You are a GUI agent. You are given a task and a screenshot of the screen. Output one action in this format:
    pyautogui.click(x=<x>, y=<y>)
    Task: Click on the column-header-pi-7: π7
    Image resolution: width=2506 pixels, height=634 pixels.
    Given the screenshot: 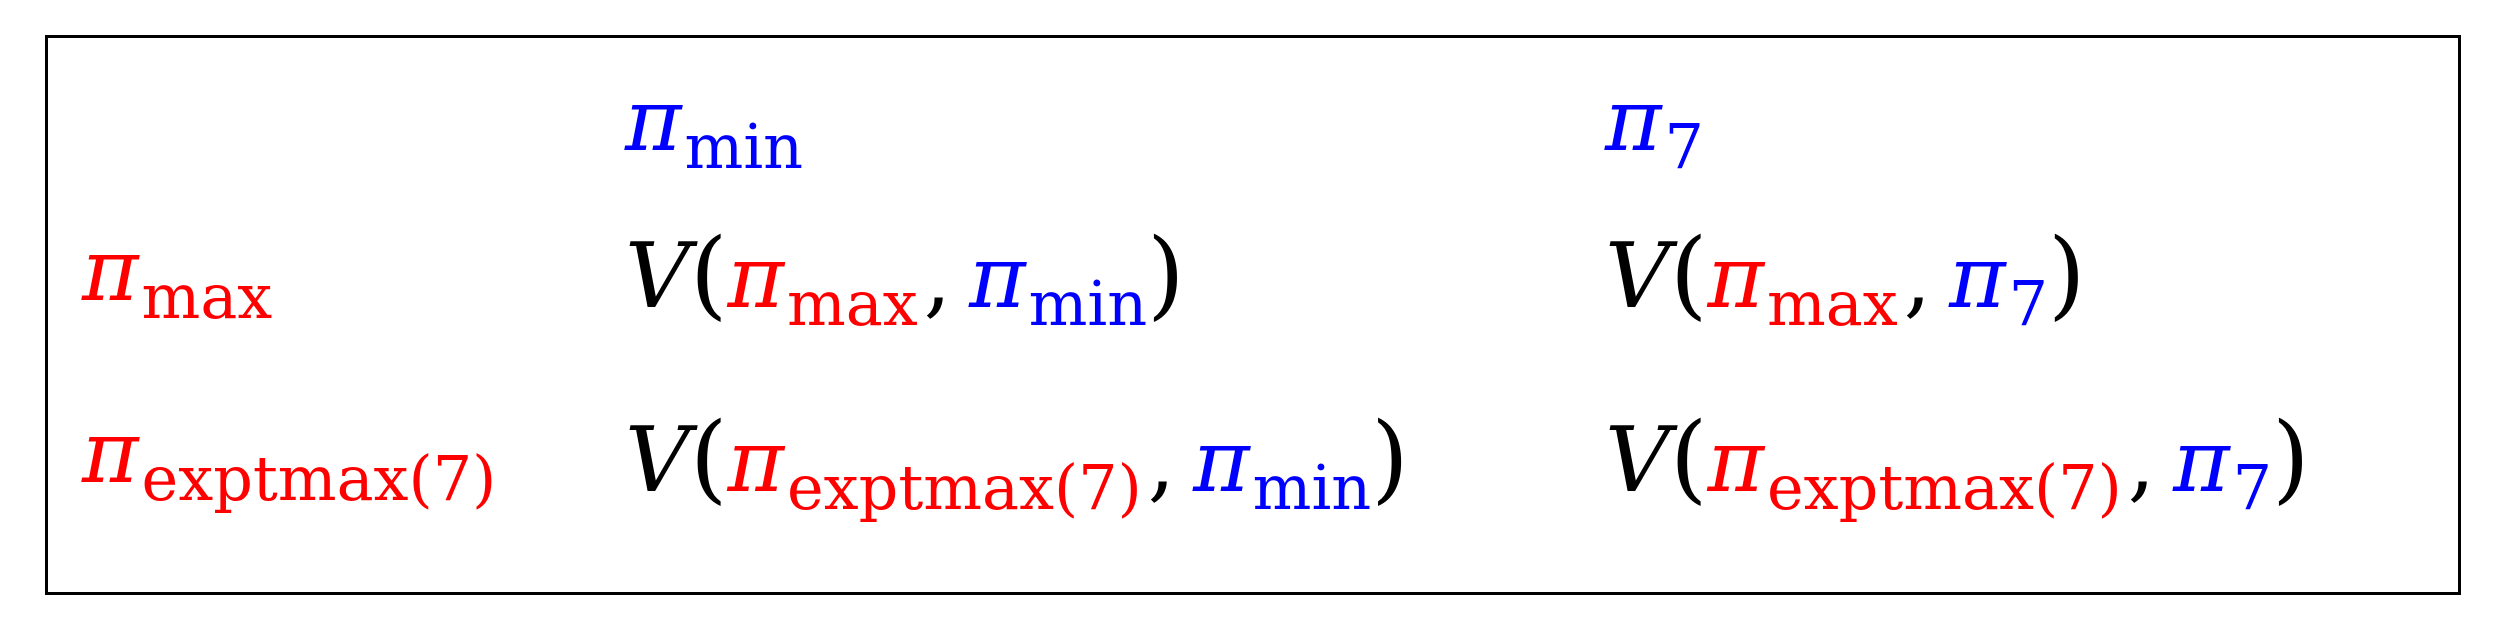 What is the action you would take?
    pyautogui.click(x=1654, y=128)
    